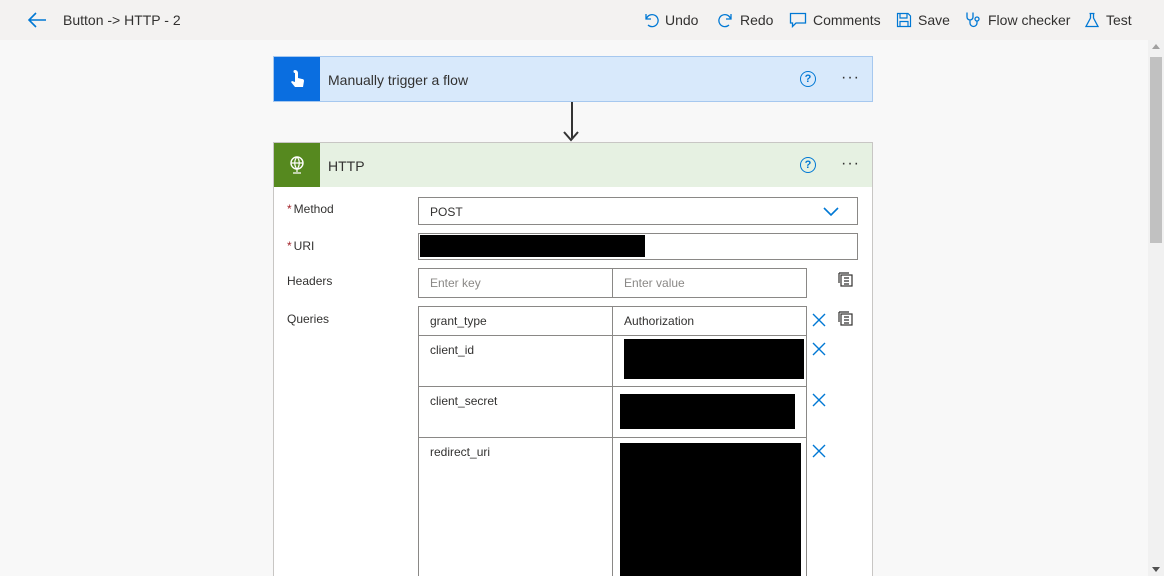 The height and width of the screenshot is (576, 1164). Describe the element at coordinates (308, 319) in the screenshot. I see `queries-label: Queries` at that location.